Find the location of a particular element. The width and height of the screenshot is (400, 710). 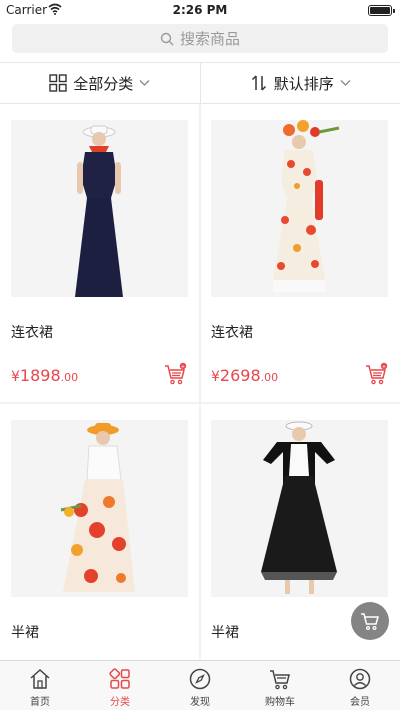

tab-category-label: 分类 is located at coordinates (120, 702).